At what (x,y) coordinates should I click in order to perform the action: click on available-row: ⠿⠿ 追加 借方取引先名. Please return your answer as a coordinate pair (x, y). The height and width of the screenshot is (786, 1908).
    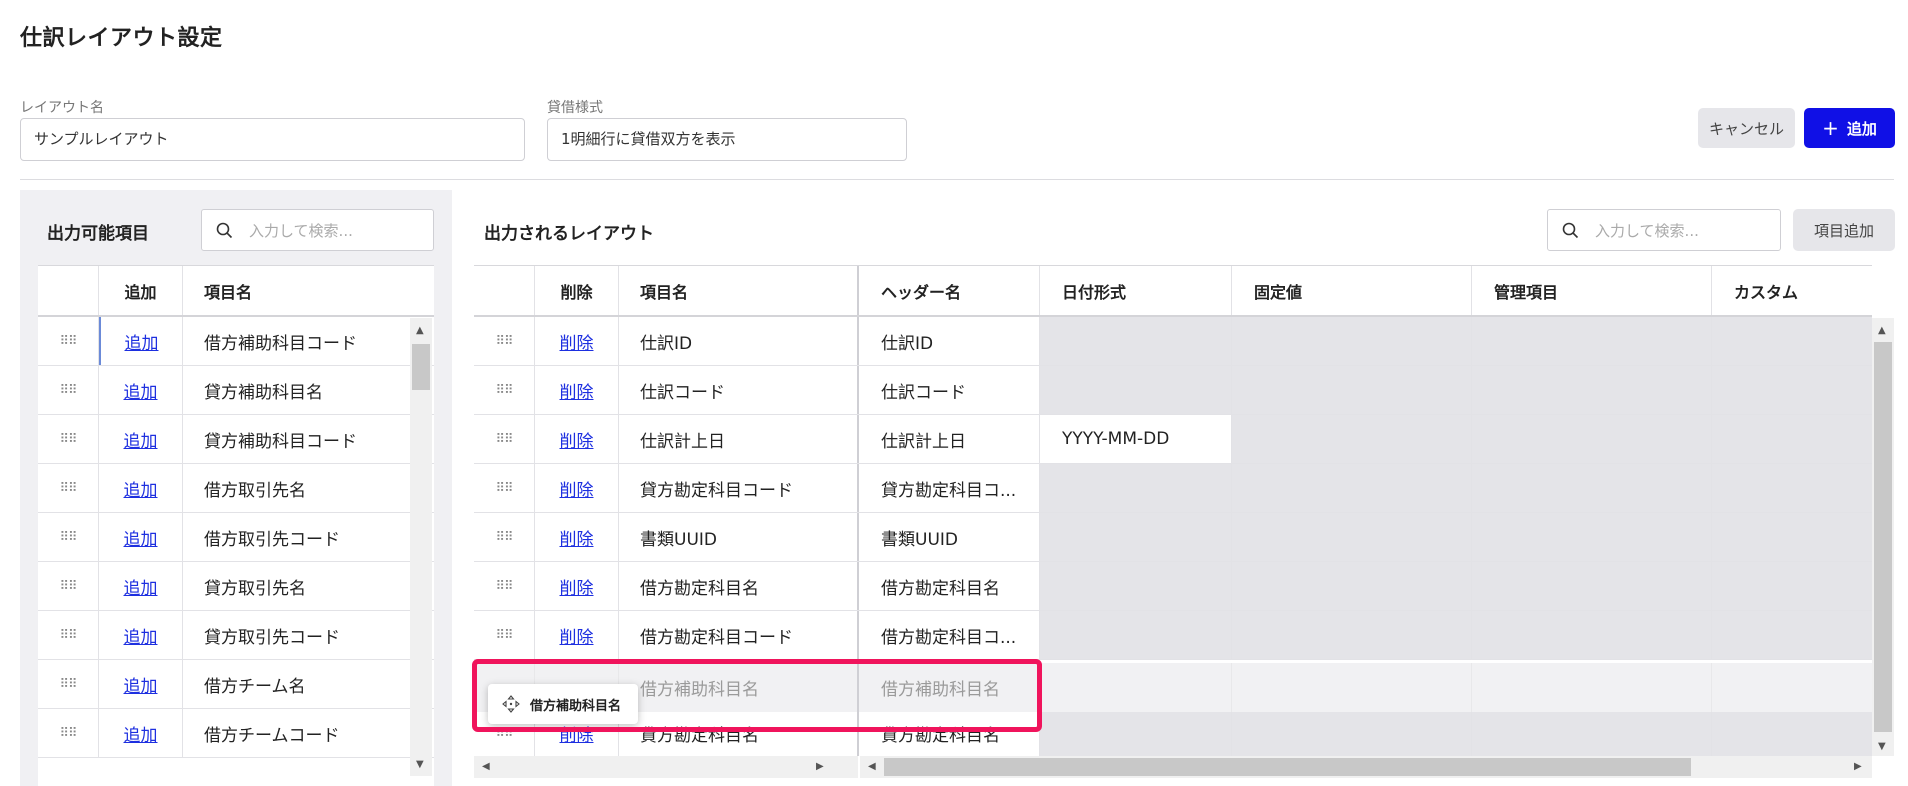
    Looking at the image, I should click on (236, 488).